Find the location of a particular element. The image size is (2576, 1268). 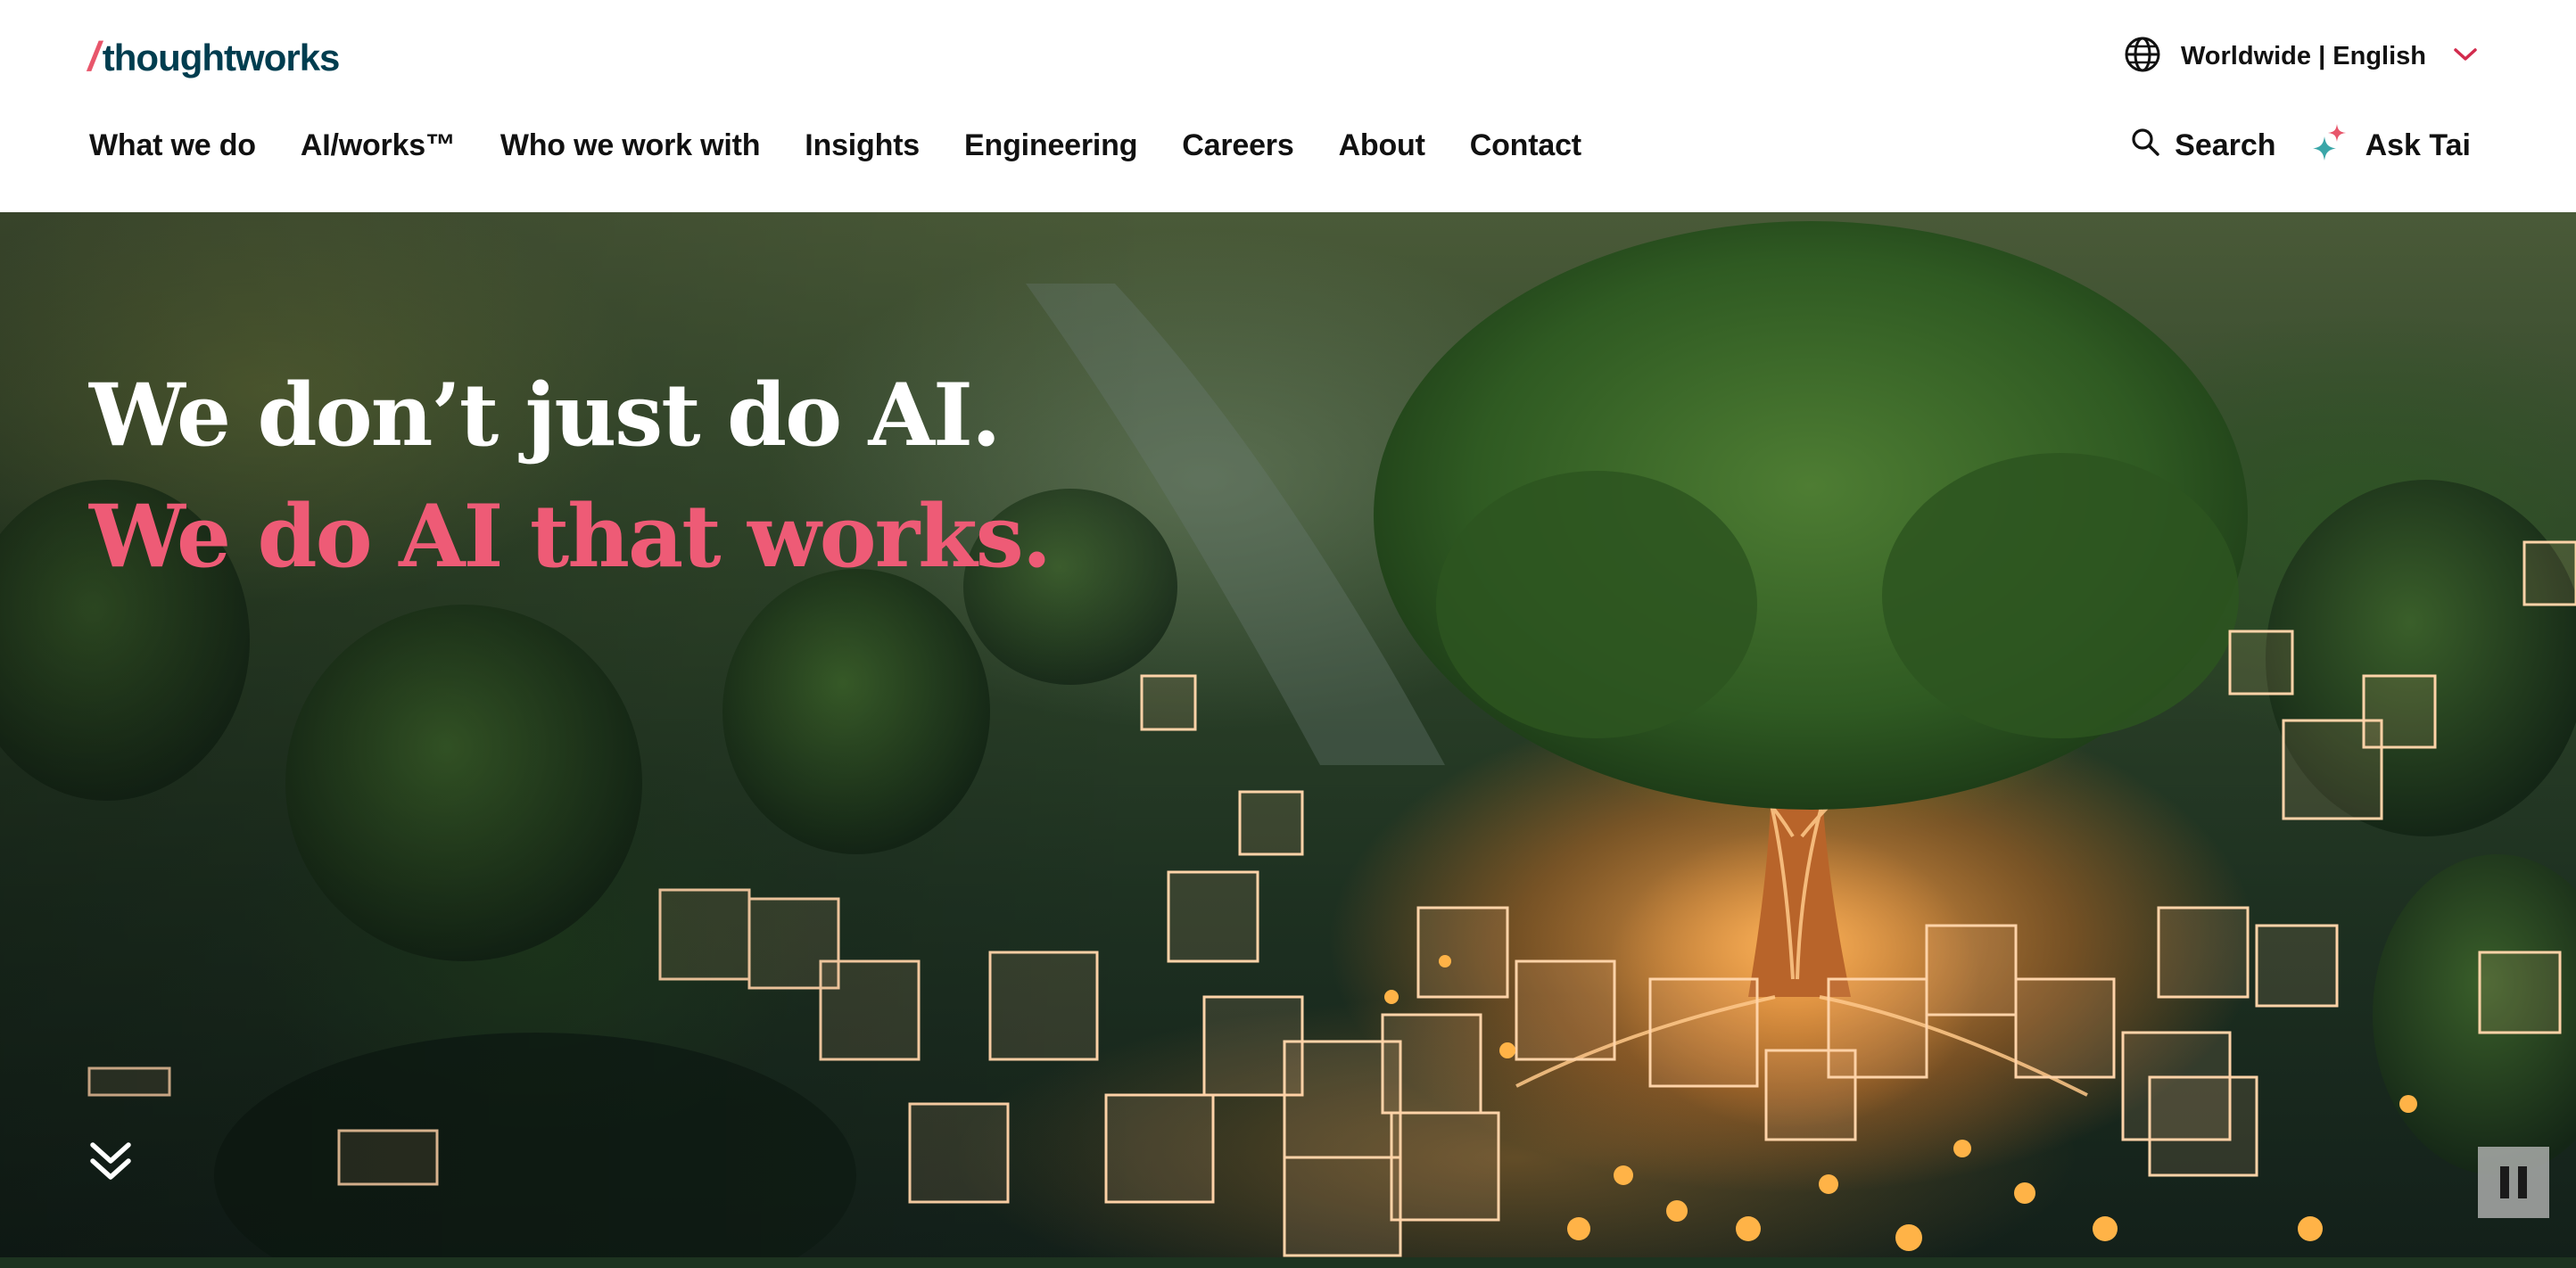

globe-icon is located at coordinates (2142, 57).